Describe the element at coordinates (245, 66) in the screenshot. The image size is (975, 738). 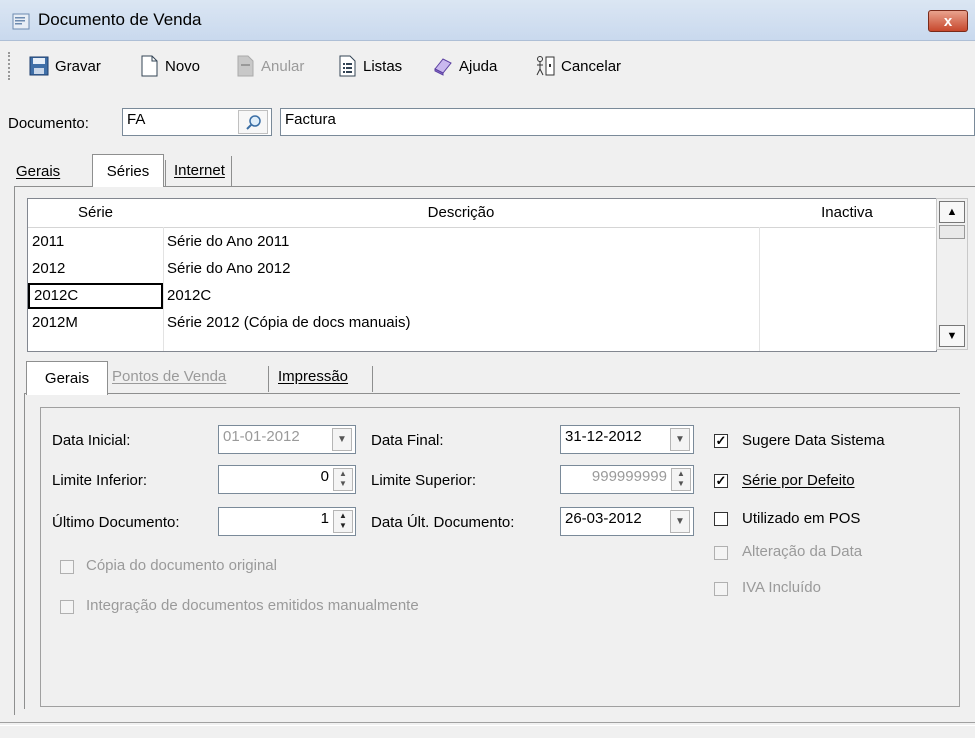
I see `cancel-document-icon` at that location.